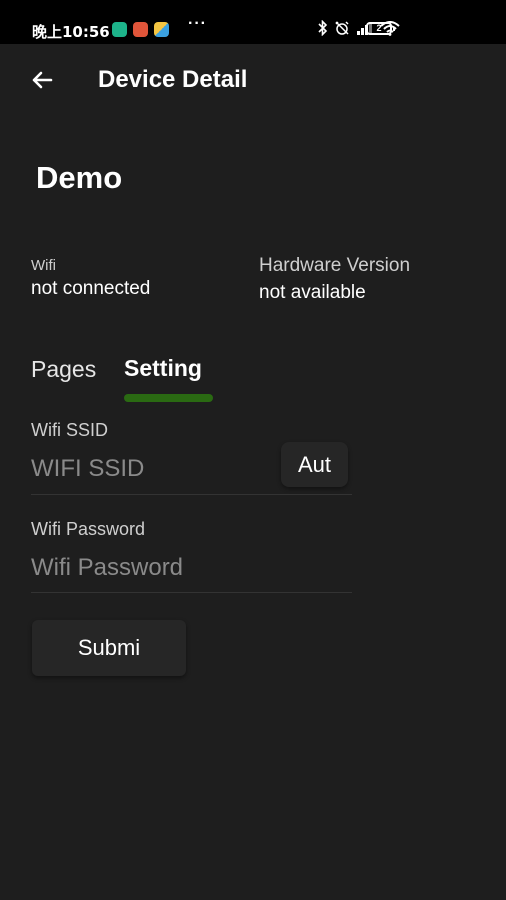 This screenshot has width=506, height=900. Describe the element at coordinates (63, 369) in the screenshot. I see `tab-pages: Pages` at that location.